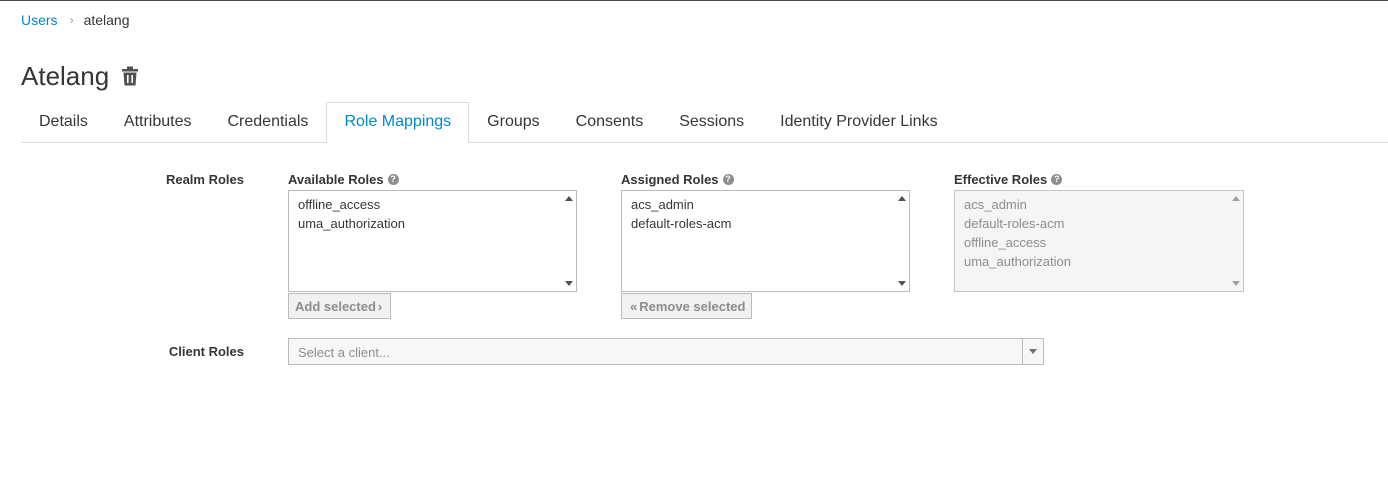  I want to click on realm-roles-label: Realm Roles, so click(204, 179).